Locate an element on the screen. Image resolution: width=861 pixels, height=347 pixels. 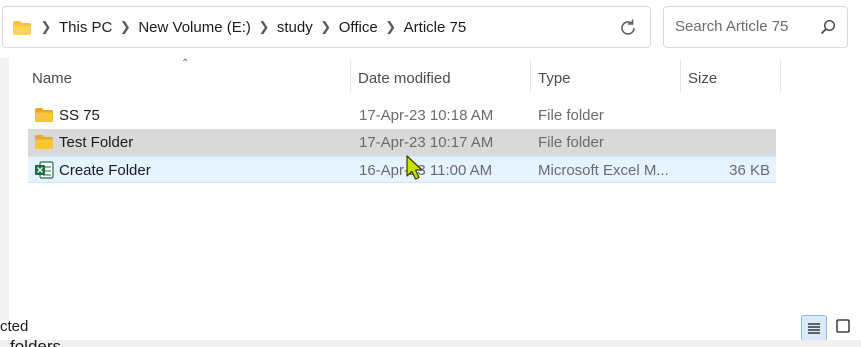
search-input is located at coordinates (745, 26).